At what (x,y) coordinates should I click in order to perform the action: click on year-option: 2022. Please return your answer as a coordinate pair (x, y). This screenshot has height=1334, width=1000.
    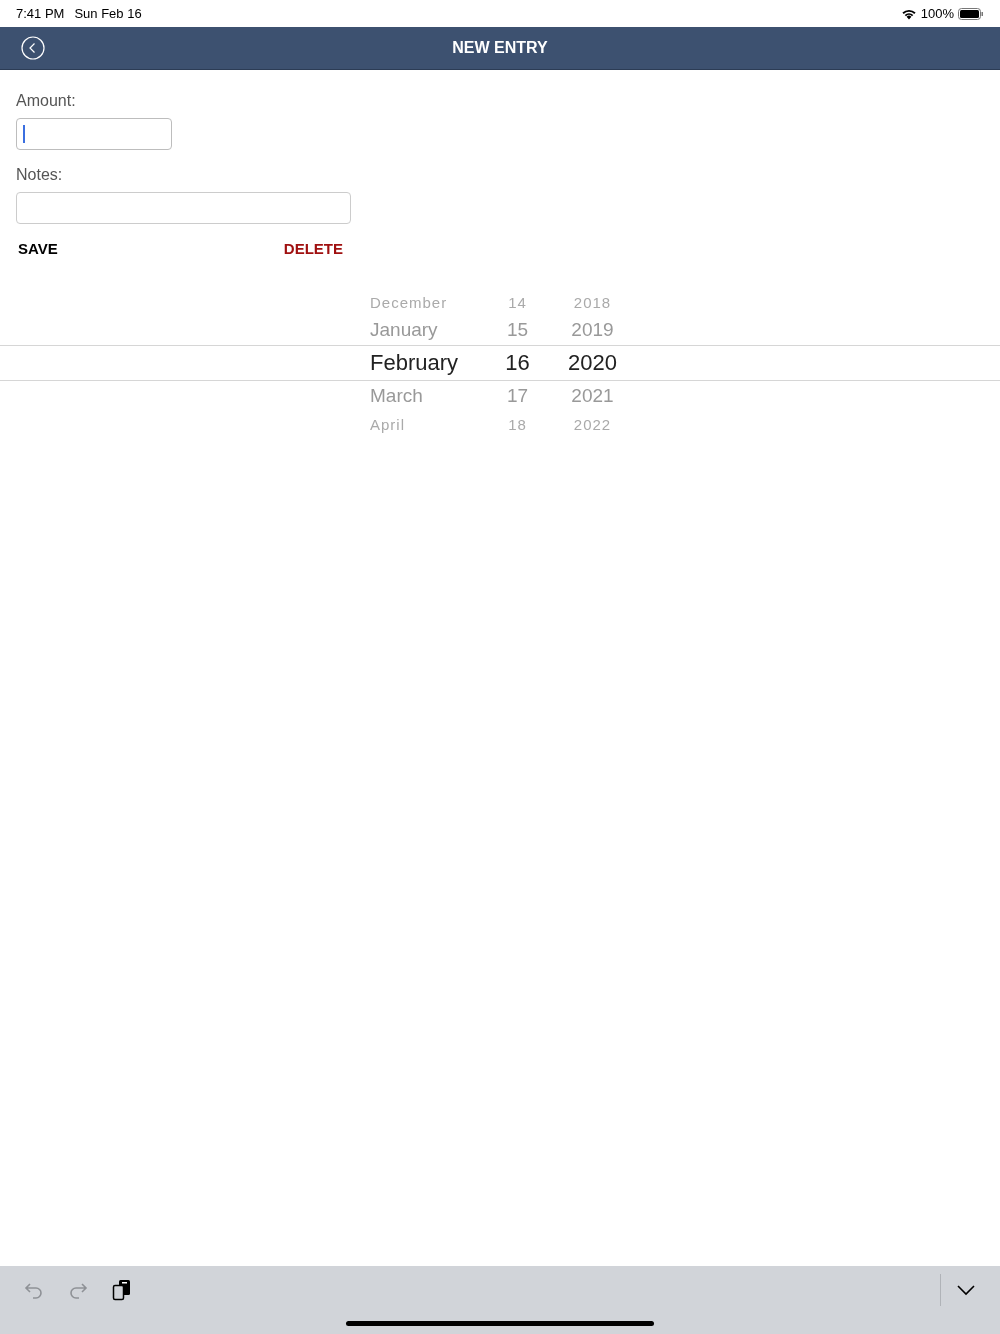
    Looking at the image, I should click on (592, 424).